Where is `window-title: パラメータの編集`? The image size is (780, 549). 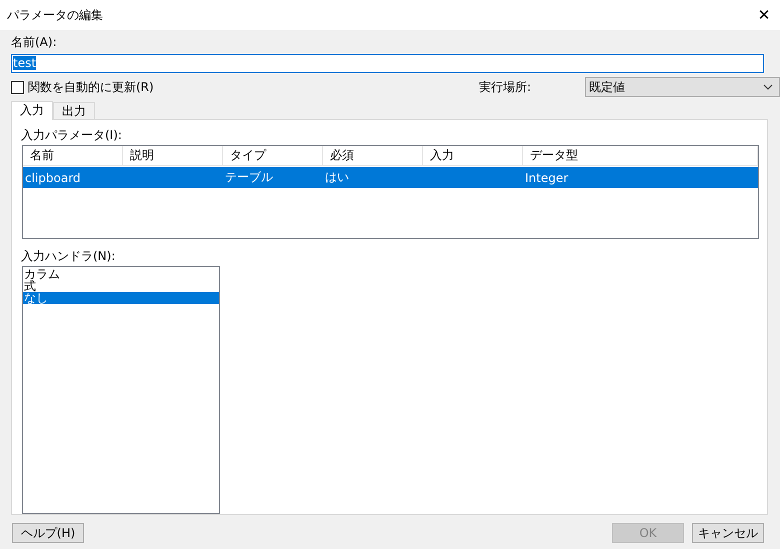 window-title: パラメータの編集 is located at coordinates (55, 15).